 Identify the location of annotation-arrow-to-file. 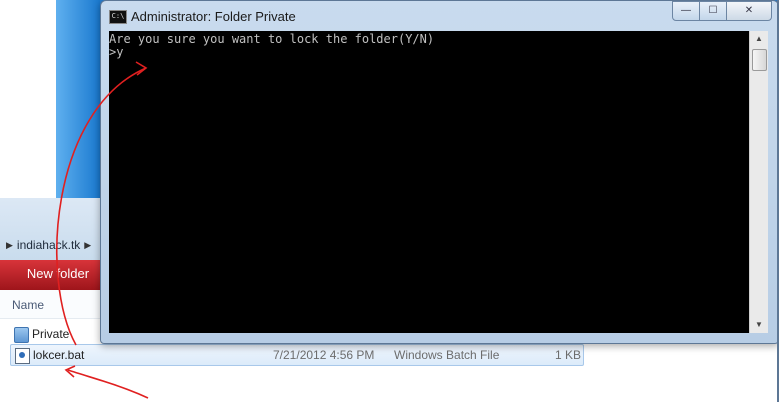
(108, 384).